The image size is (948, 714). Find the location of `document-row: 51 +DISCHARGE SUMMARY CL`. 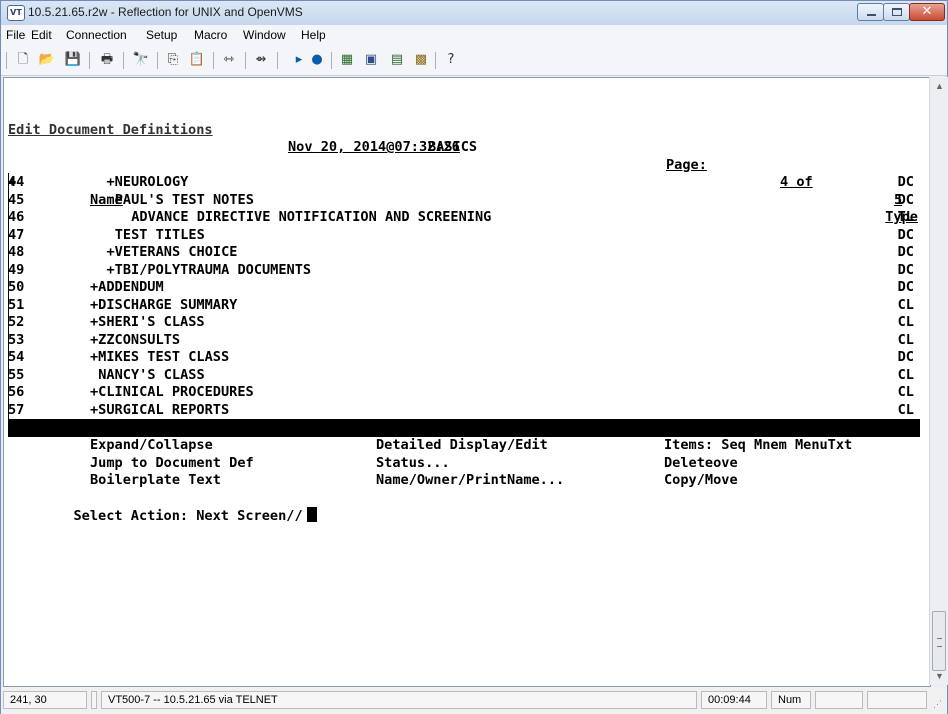

document-row: 51 +DISCHARGE SUMMARY CL is located at coordinates (464, 306).